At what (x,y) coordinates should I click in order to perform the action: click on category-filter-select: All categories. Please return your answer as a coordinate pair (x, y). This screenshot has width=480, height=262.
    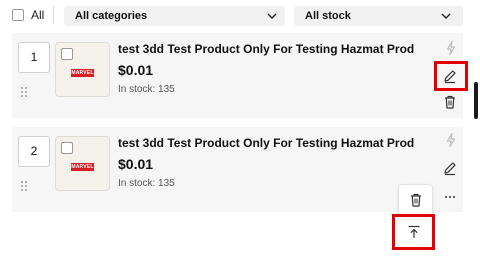
    Looking at the image, I should click on (174, 16).